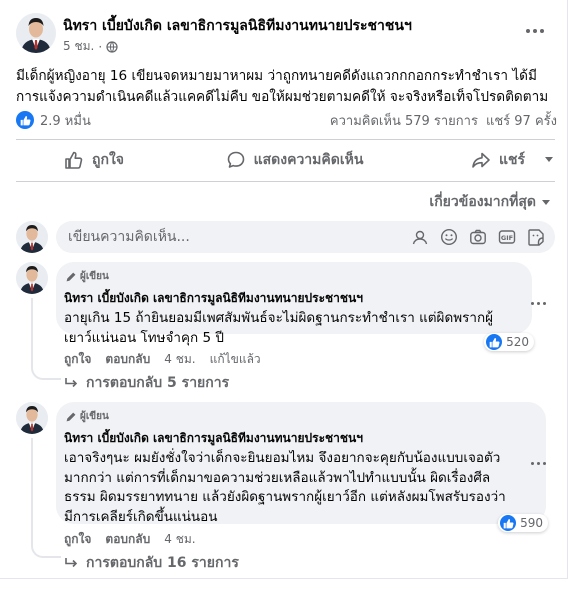 The width and height of the screenshot is (571, 595). I want to click on comments-count: ความคิดเห็น 579 รายการ, so click(404, 120).